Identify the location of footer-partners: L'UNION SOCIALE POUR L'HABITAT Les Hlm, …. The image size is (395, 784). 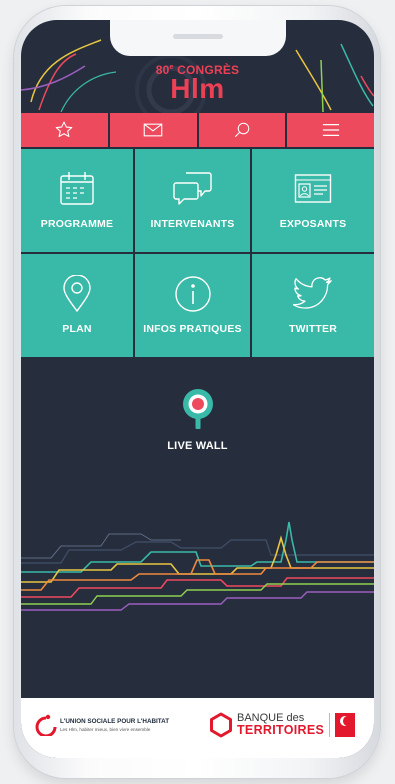
(197, 728).